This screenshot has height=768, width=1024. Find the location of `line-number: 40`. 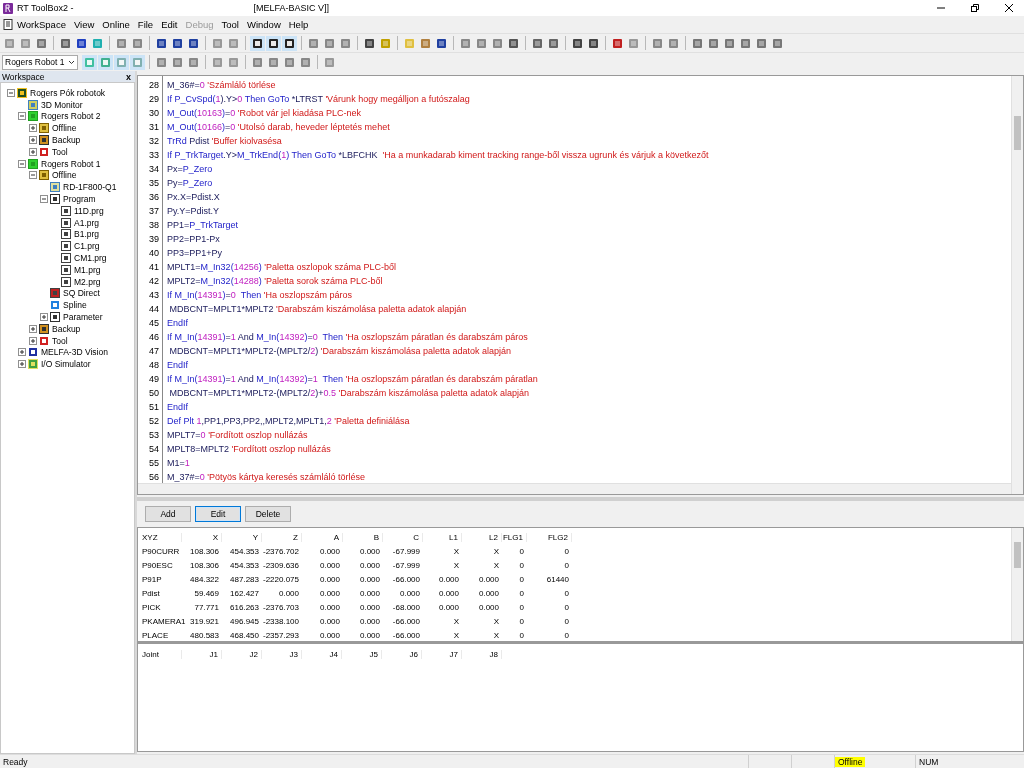

line-number: 40 is located at coordinates (154, 253).